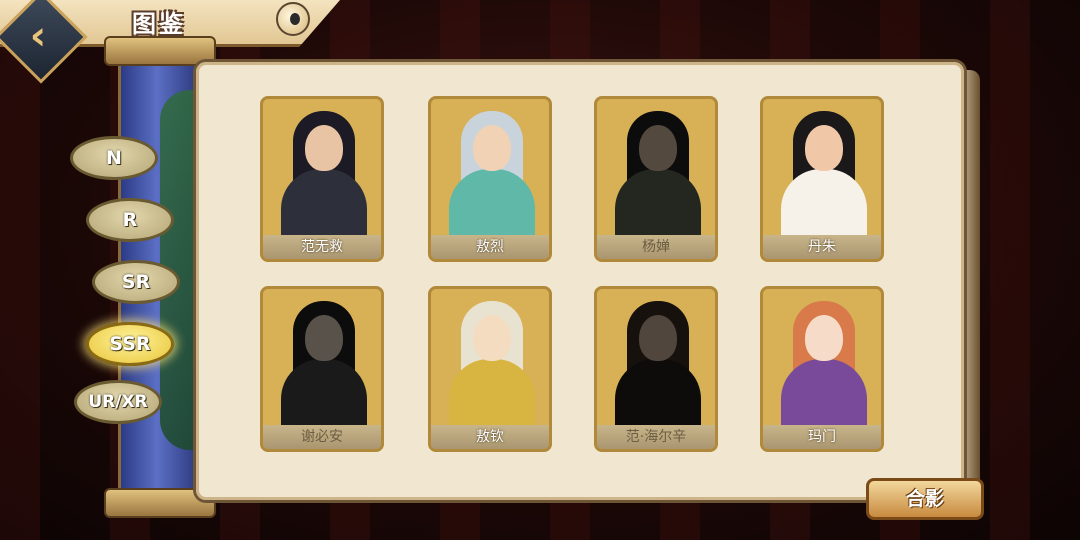 This screenshot has height=540, width=1080. I want to click on character-card: 范·海尔辛, so click(656, 369).